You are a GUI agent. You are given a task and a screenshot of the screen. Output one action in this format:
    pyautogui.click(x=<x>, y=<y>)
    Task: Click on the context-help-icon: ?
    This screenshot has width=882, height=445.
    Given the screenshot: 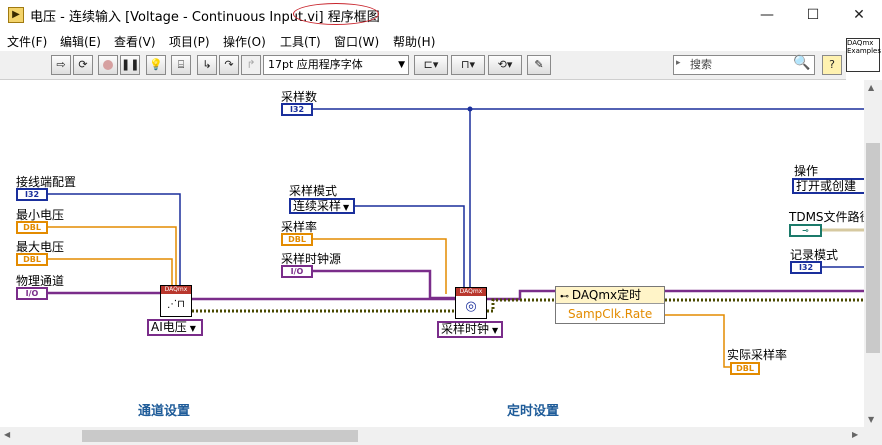 What is the action you would take?
    pyautogui.click(x=832, y=65)
    